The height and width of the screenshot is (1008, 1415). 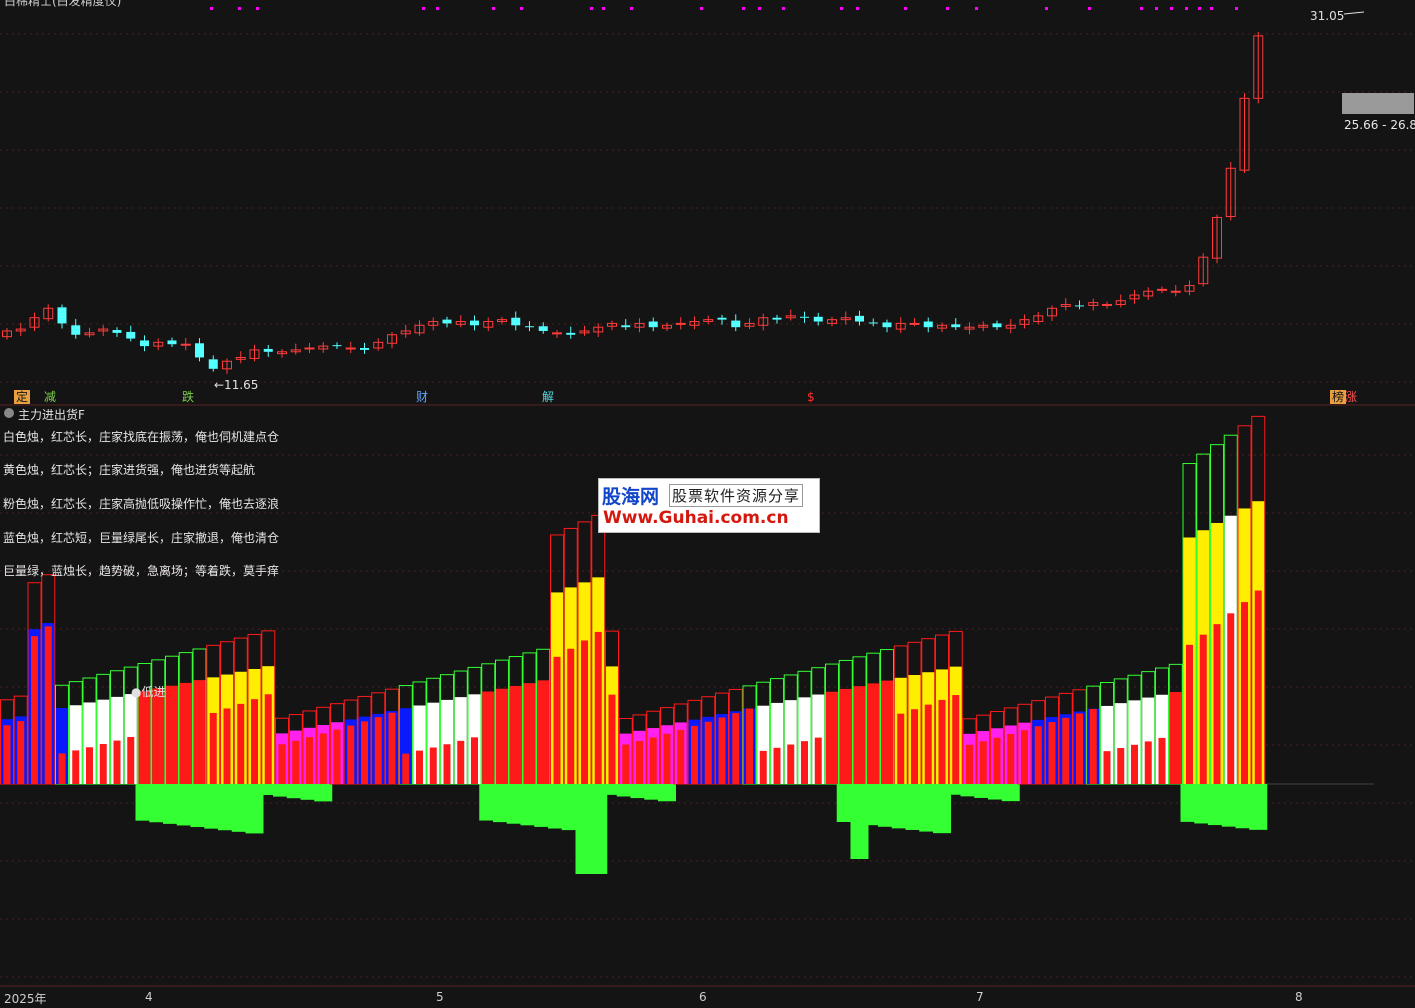 What do you see at coordinates (1379, 125) in the screenshot?
I see `range-label: 25.66 - 26.87` at bounding box center [1379, 125].